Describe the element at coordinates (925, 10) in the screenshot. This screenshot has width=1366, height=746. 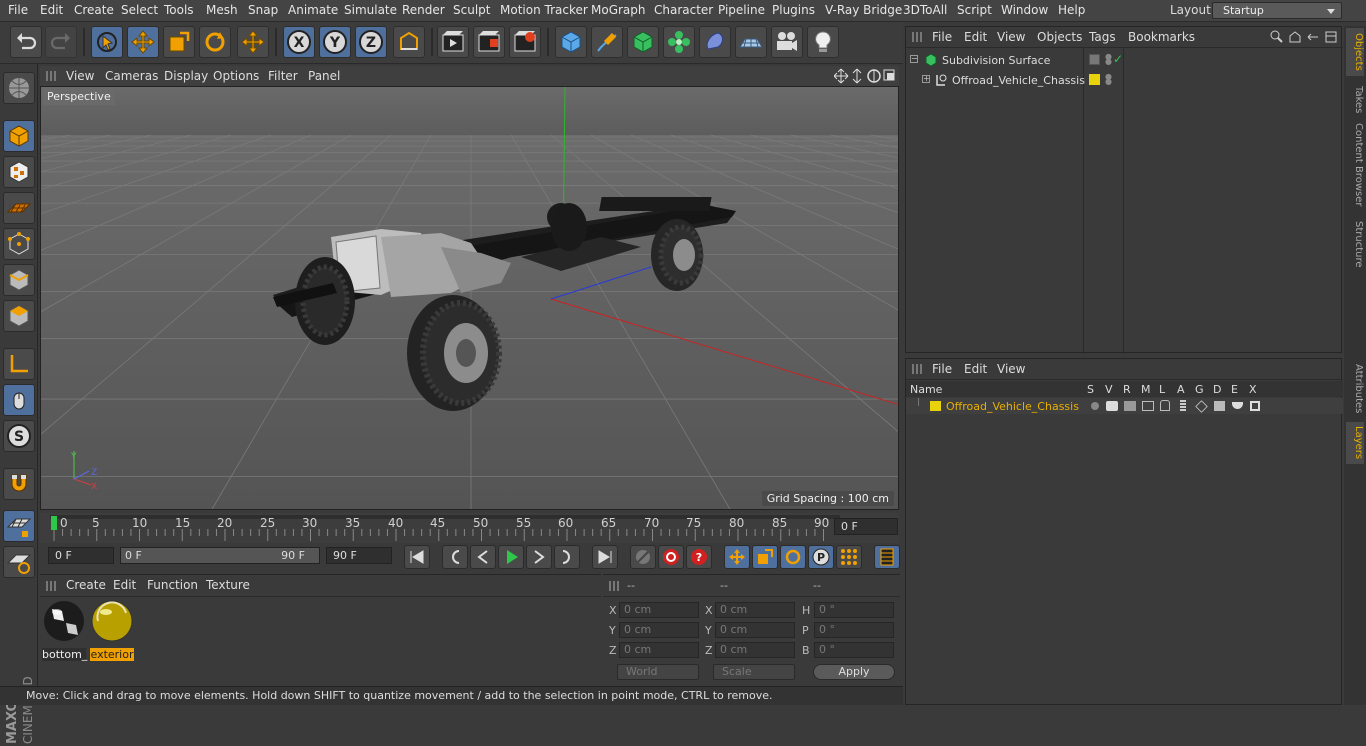
I see `menu-3dtoall: 3DToAll` at that location.